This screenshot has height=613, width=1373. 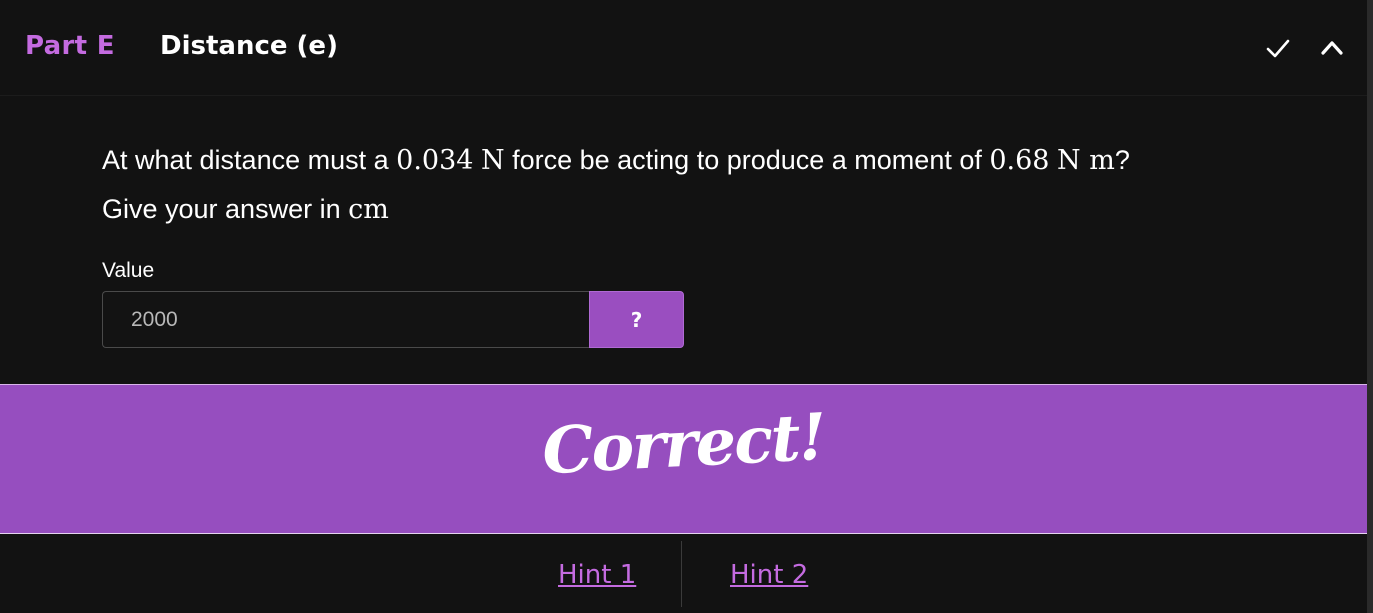 What do you see at coordinates (769, 575) in the screenshot?
I see `hint-2-link: Hint 2` at bounding box center [769, 575].